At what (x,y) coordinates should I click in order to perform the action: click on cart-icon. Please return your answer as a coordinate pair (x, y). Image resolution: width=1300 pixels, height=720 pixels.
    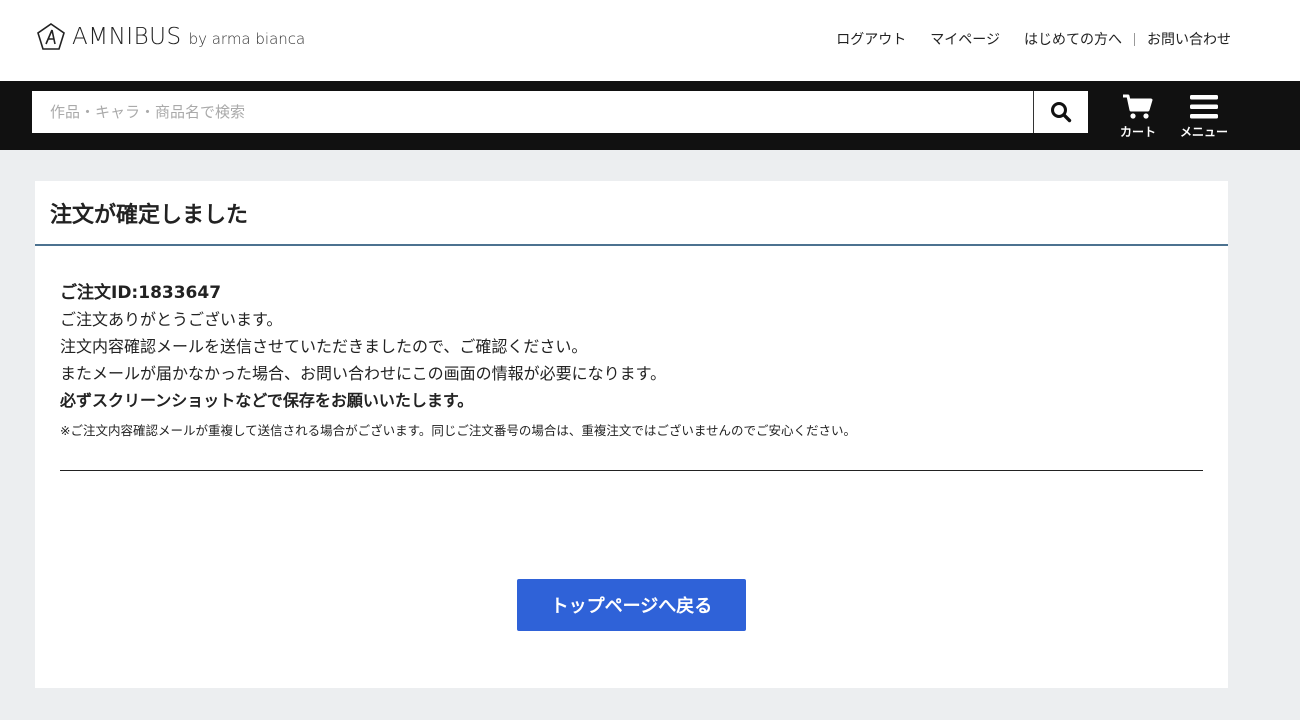
    Looking at the image, I should click on (1138, 106).